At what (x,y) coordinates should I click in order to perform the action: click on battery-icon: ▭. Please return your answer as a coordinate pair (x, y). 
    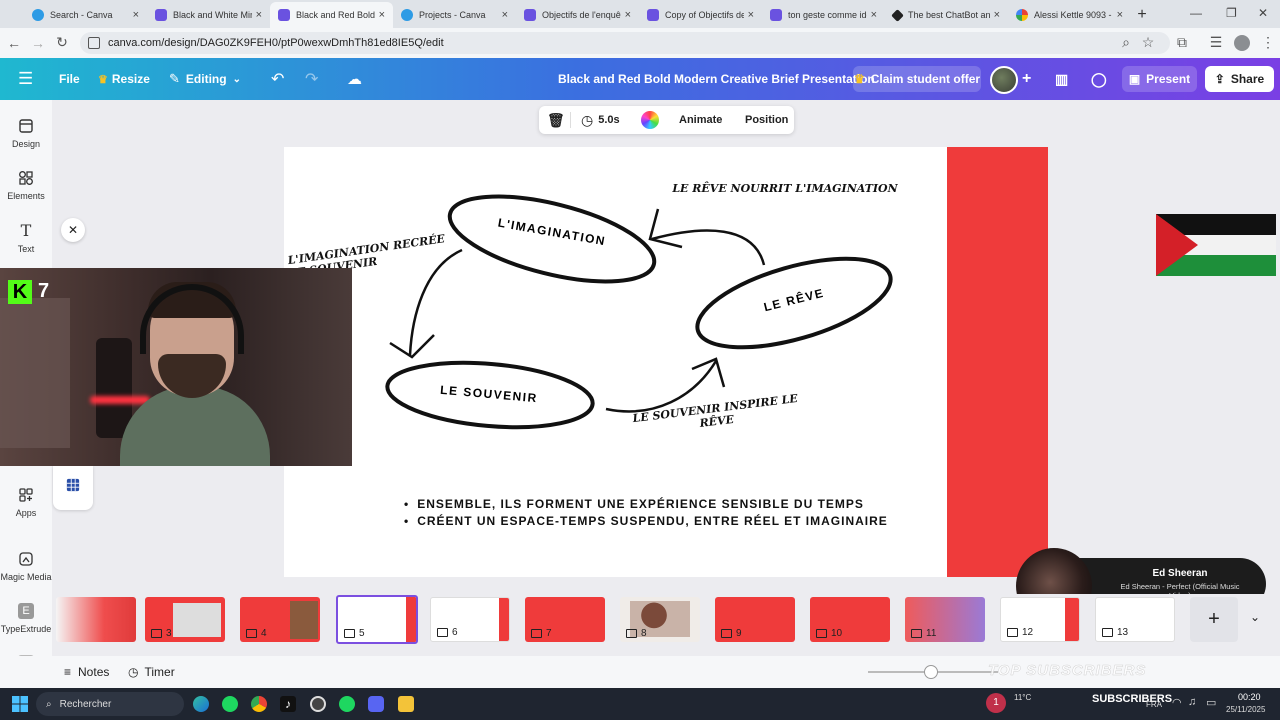
    Looking at the image, I should click on (1211, 702).